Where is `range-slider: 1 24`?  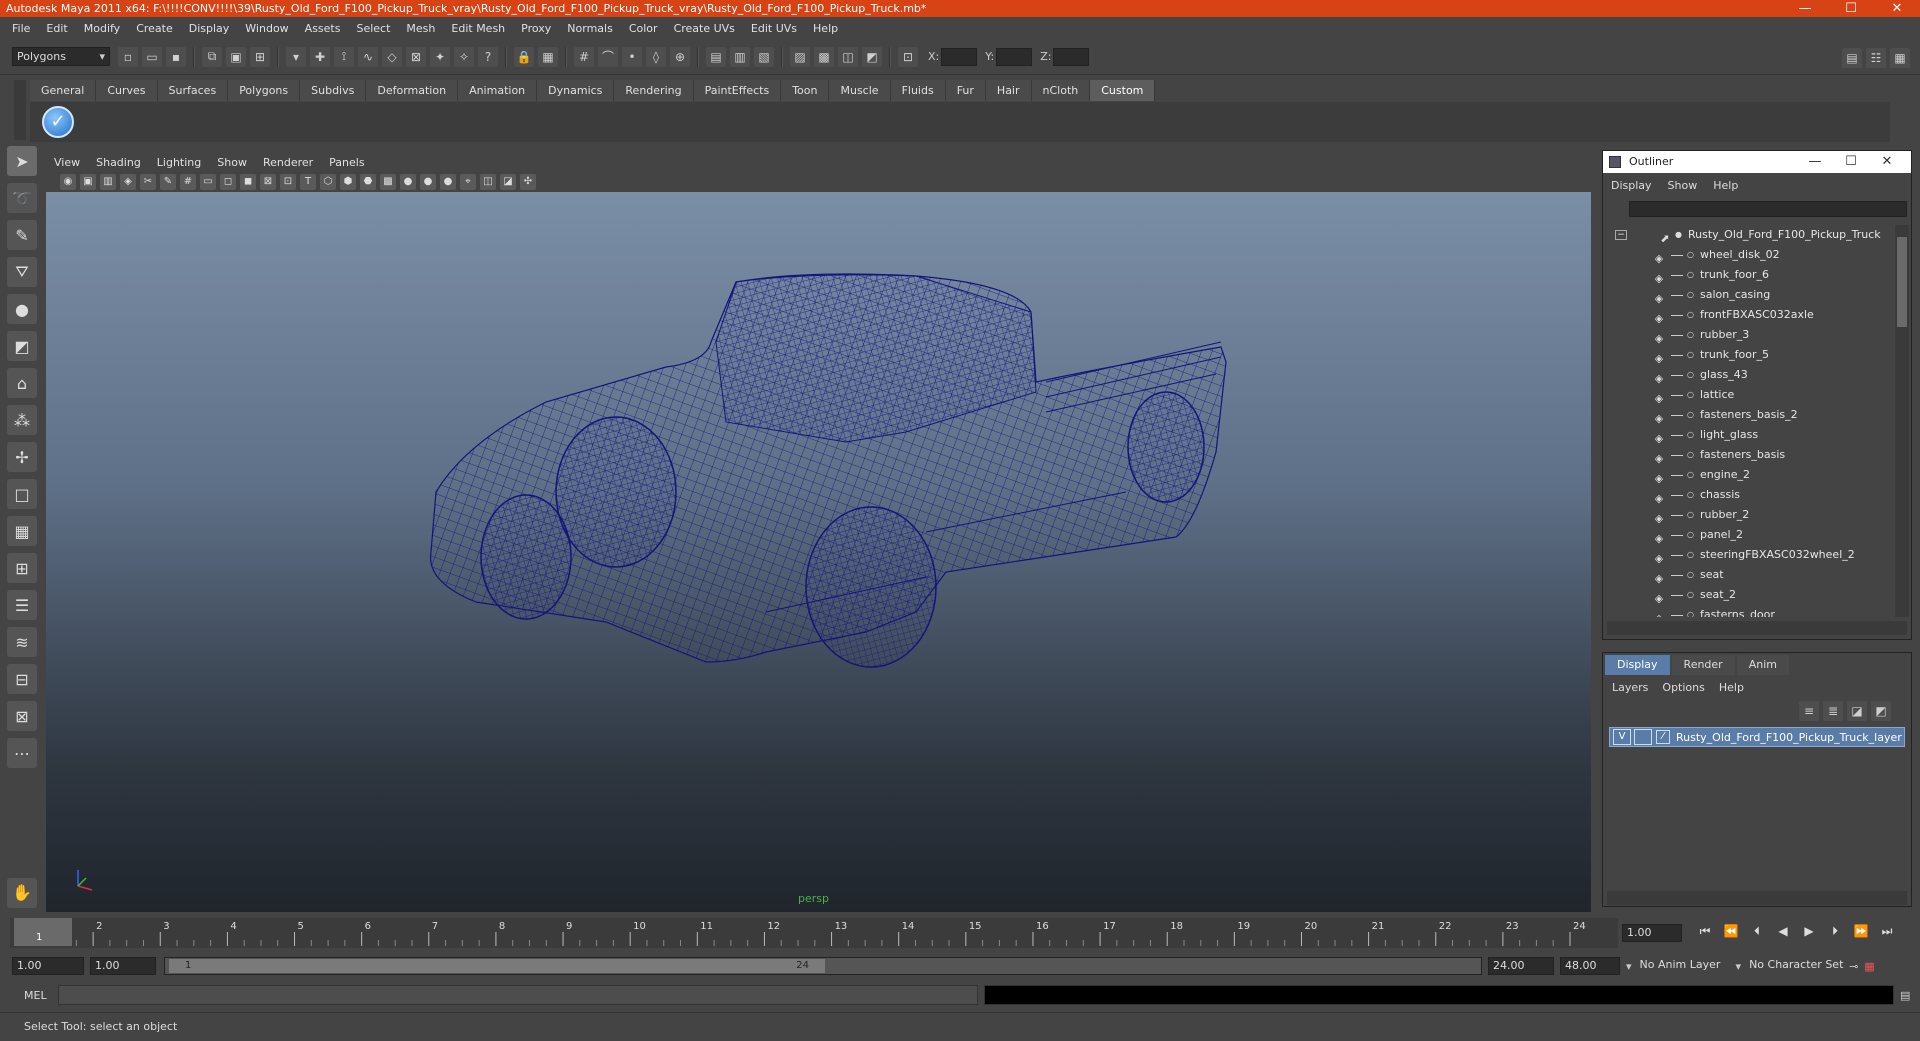 range-slider: 1 24 is located at coordinates (823, 966).